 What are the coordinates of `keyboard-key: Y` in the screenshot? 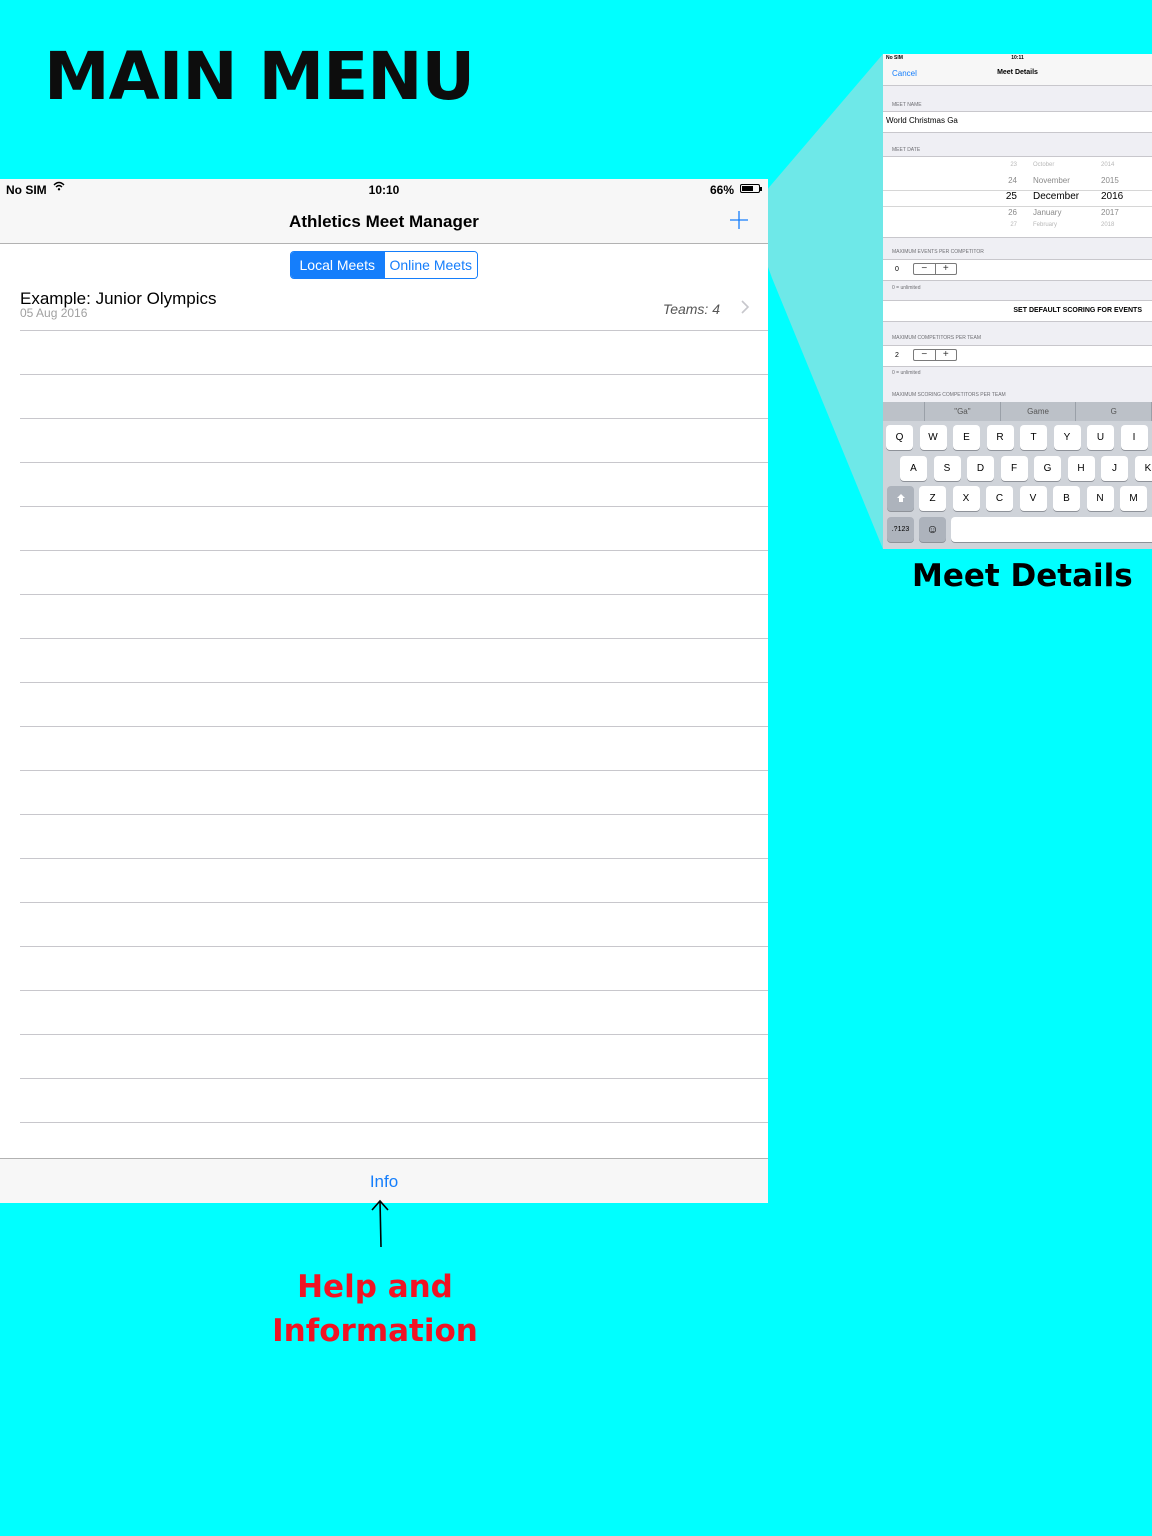 It's located at (1067, 437).